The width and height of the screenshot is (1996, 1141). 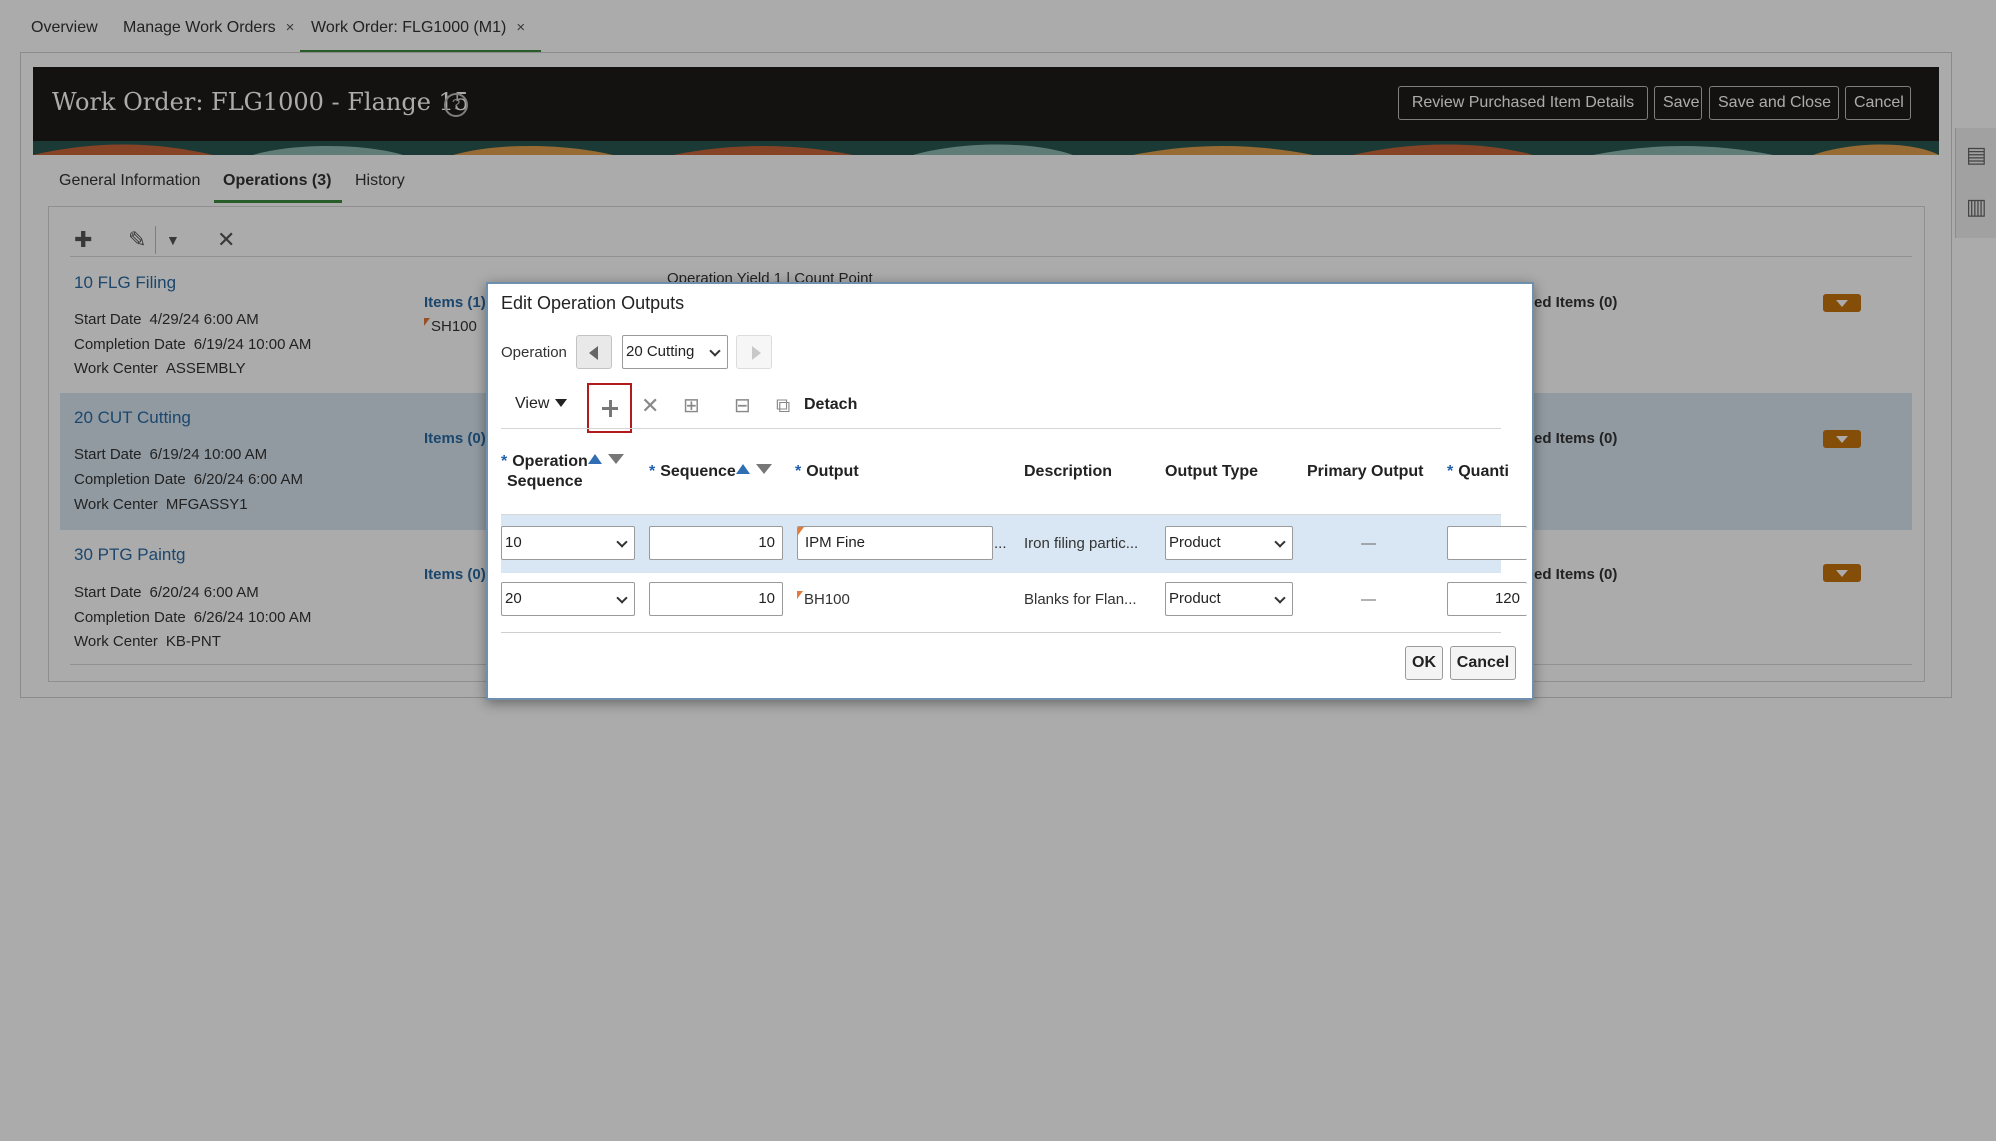 What do you see at coordinates (568, 599) in the screenshot?
I see `operation-sequence-select: 20` at bounding box center [568, 599].